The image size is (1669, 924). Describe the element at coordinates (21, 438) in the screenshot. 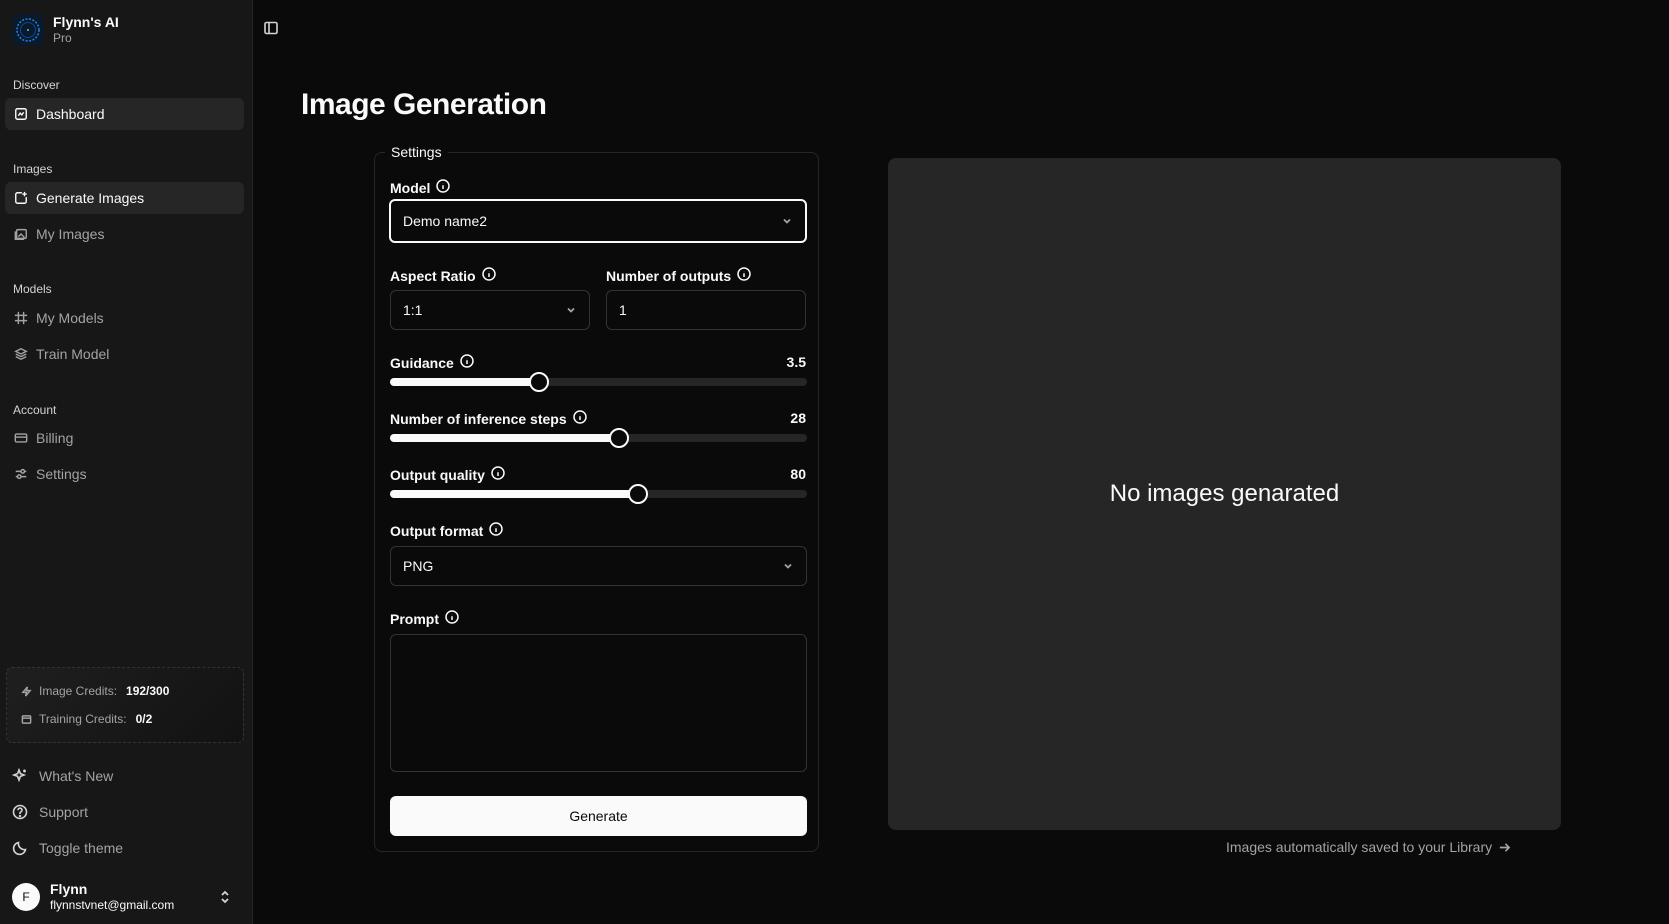

I see `credit-card-icon` at that location.